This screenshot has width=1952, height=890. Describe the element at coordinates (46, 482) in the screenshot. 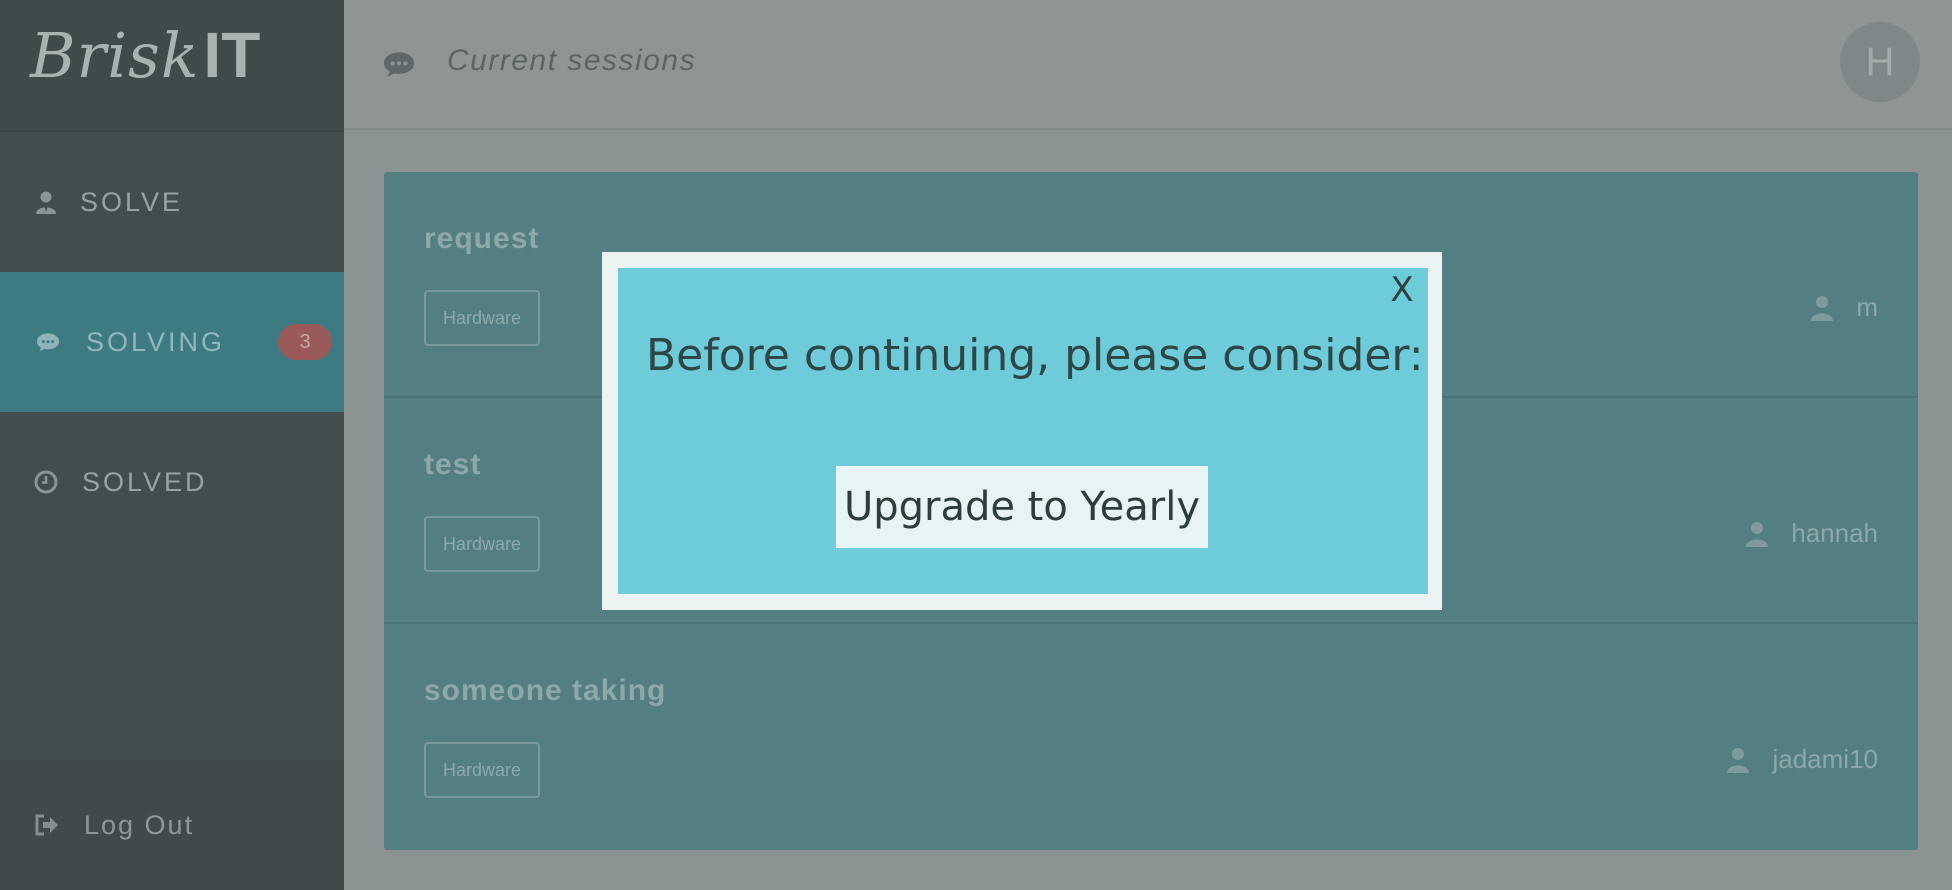

I see `clock-icon` at that location.